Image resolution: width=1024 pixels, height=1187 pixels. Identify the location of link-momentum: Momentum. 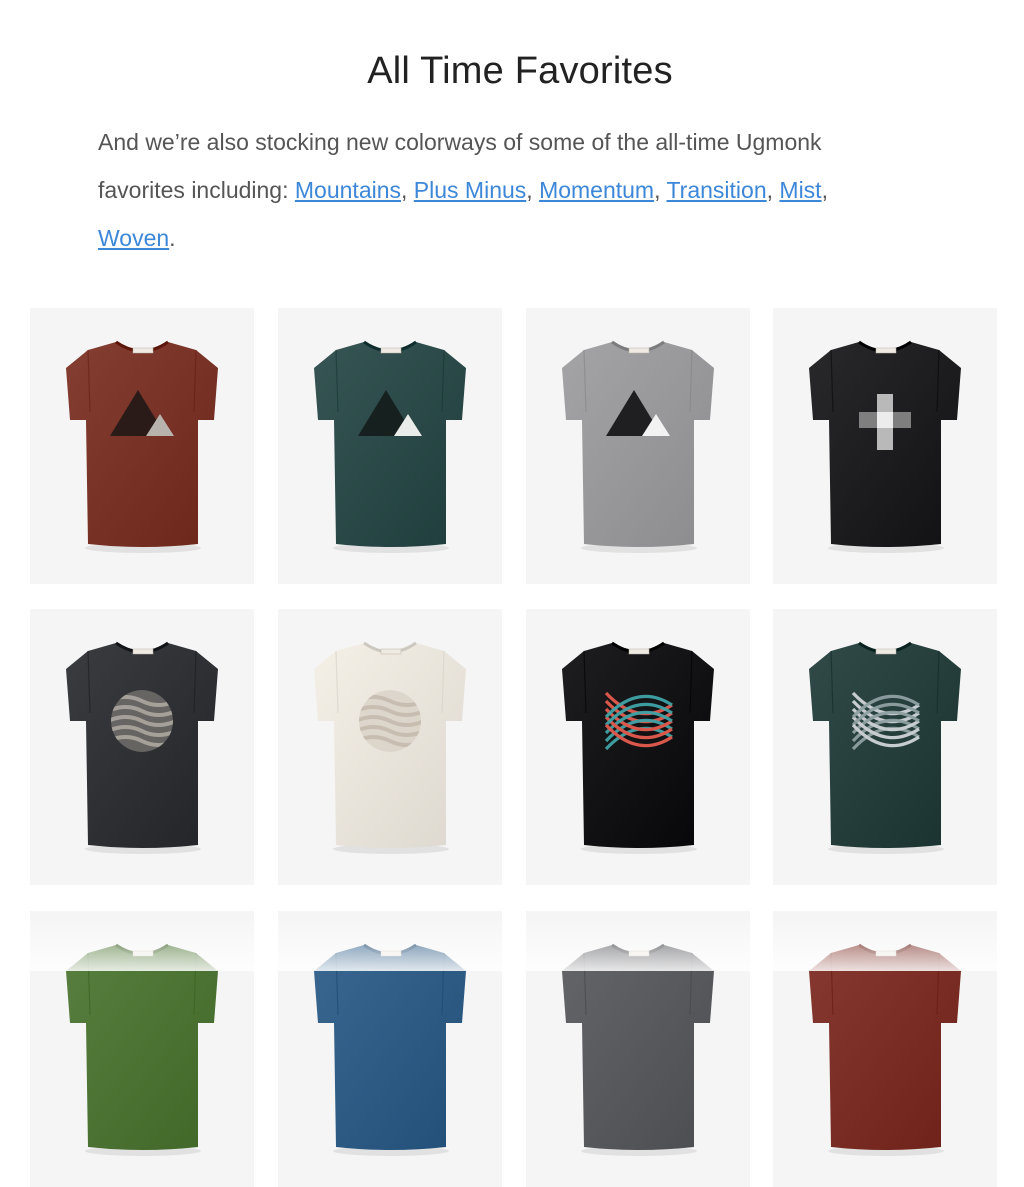
(596, 190).